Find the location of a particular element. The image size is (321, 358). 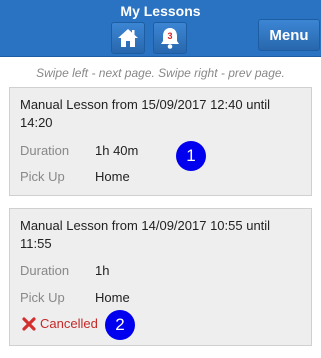

cross-icon is located at coordinates (29, 323).